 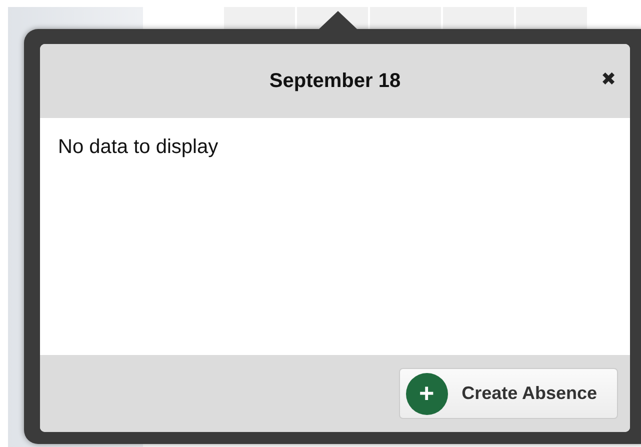 What do you see at coordinates (608, 79) in the screenshot?
I see `close-button: ✖` at bounding box center [608, 79].